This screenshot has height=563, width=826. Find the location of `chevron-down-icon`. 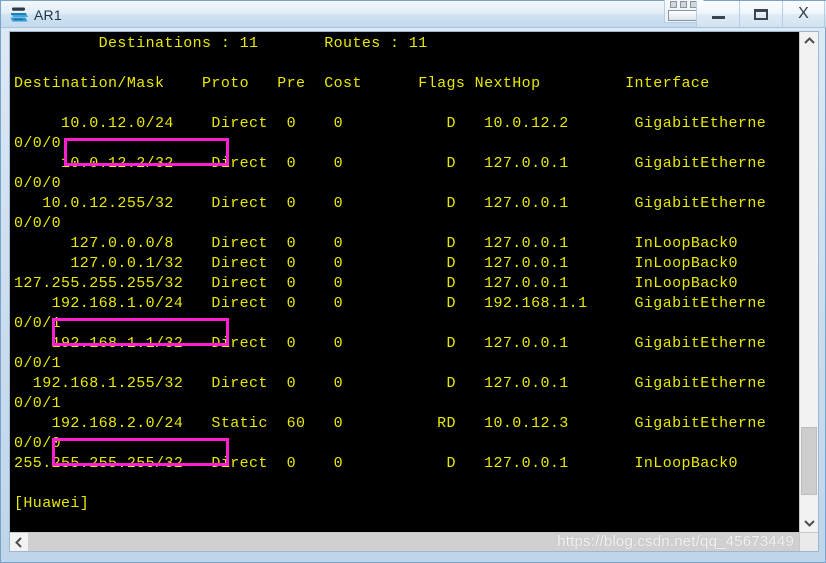

chevron-down-icon is located at coordinates (809, 523).